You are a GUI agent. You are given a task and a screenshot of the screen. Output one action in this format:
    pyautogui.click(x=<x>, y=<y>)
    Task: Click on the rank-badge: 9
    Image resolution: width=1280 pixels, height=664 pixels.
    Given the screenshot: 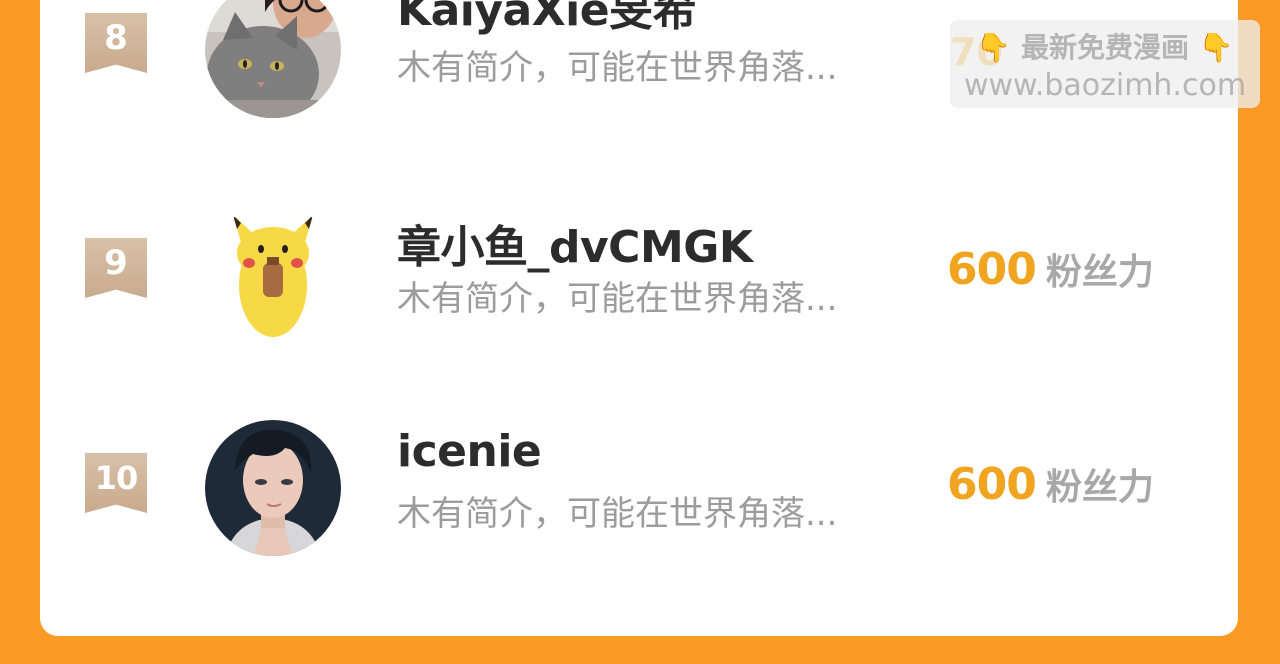 What is the action you would take?
    pyautogui.click(x=116, y=268)
    